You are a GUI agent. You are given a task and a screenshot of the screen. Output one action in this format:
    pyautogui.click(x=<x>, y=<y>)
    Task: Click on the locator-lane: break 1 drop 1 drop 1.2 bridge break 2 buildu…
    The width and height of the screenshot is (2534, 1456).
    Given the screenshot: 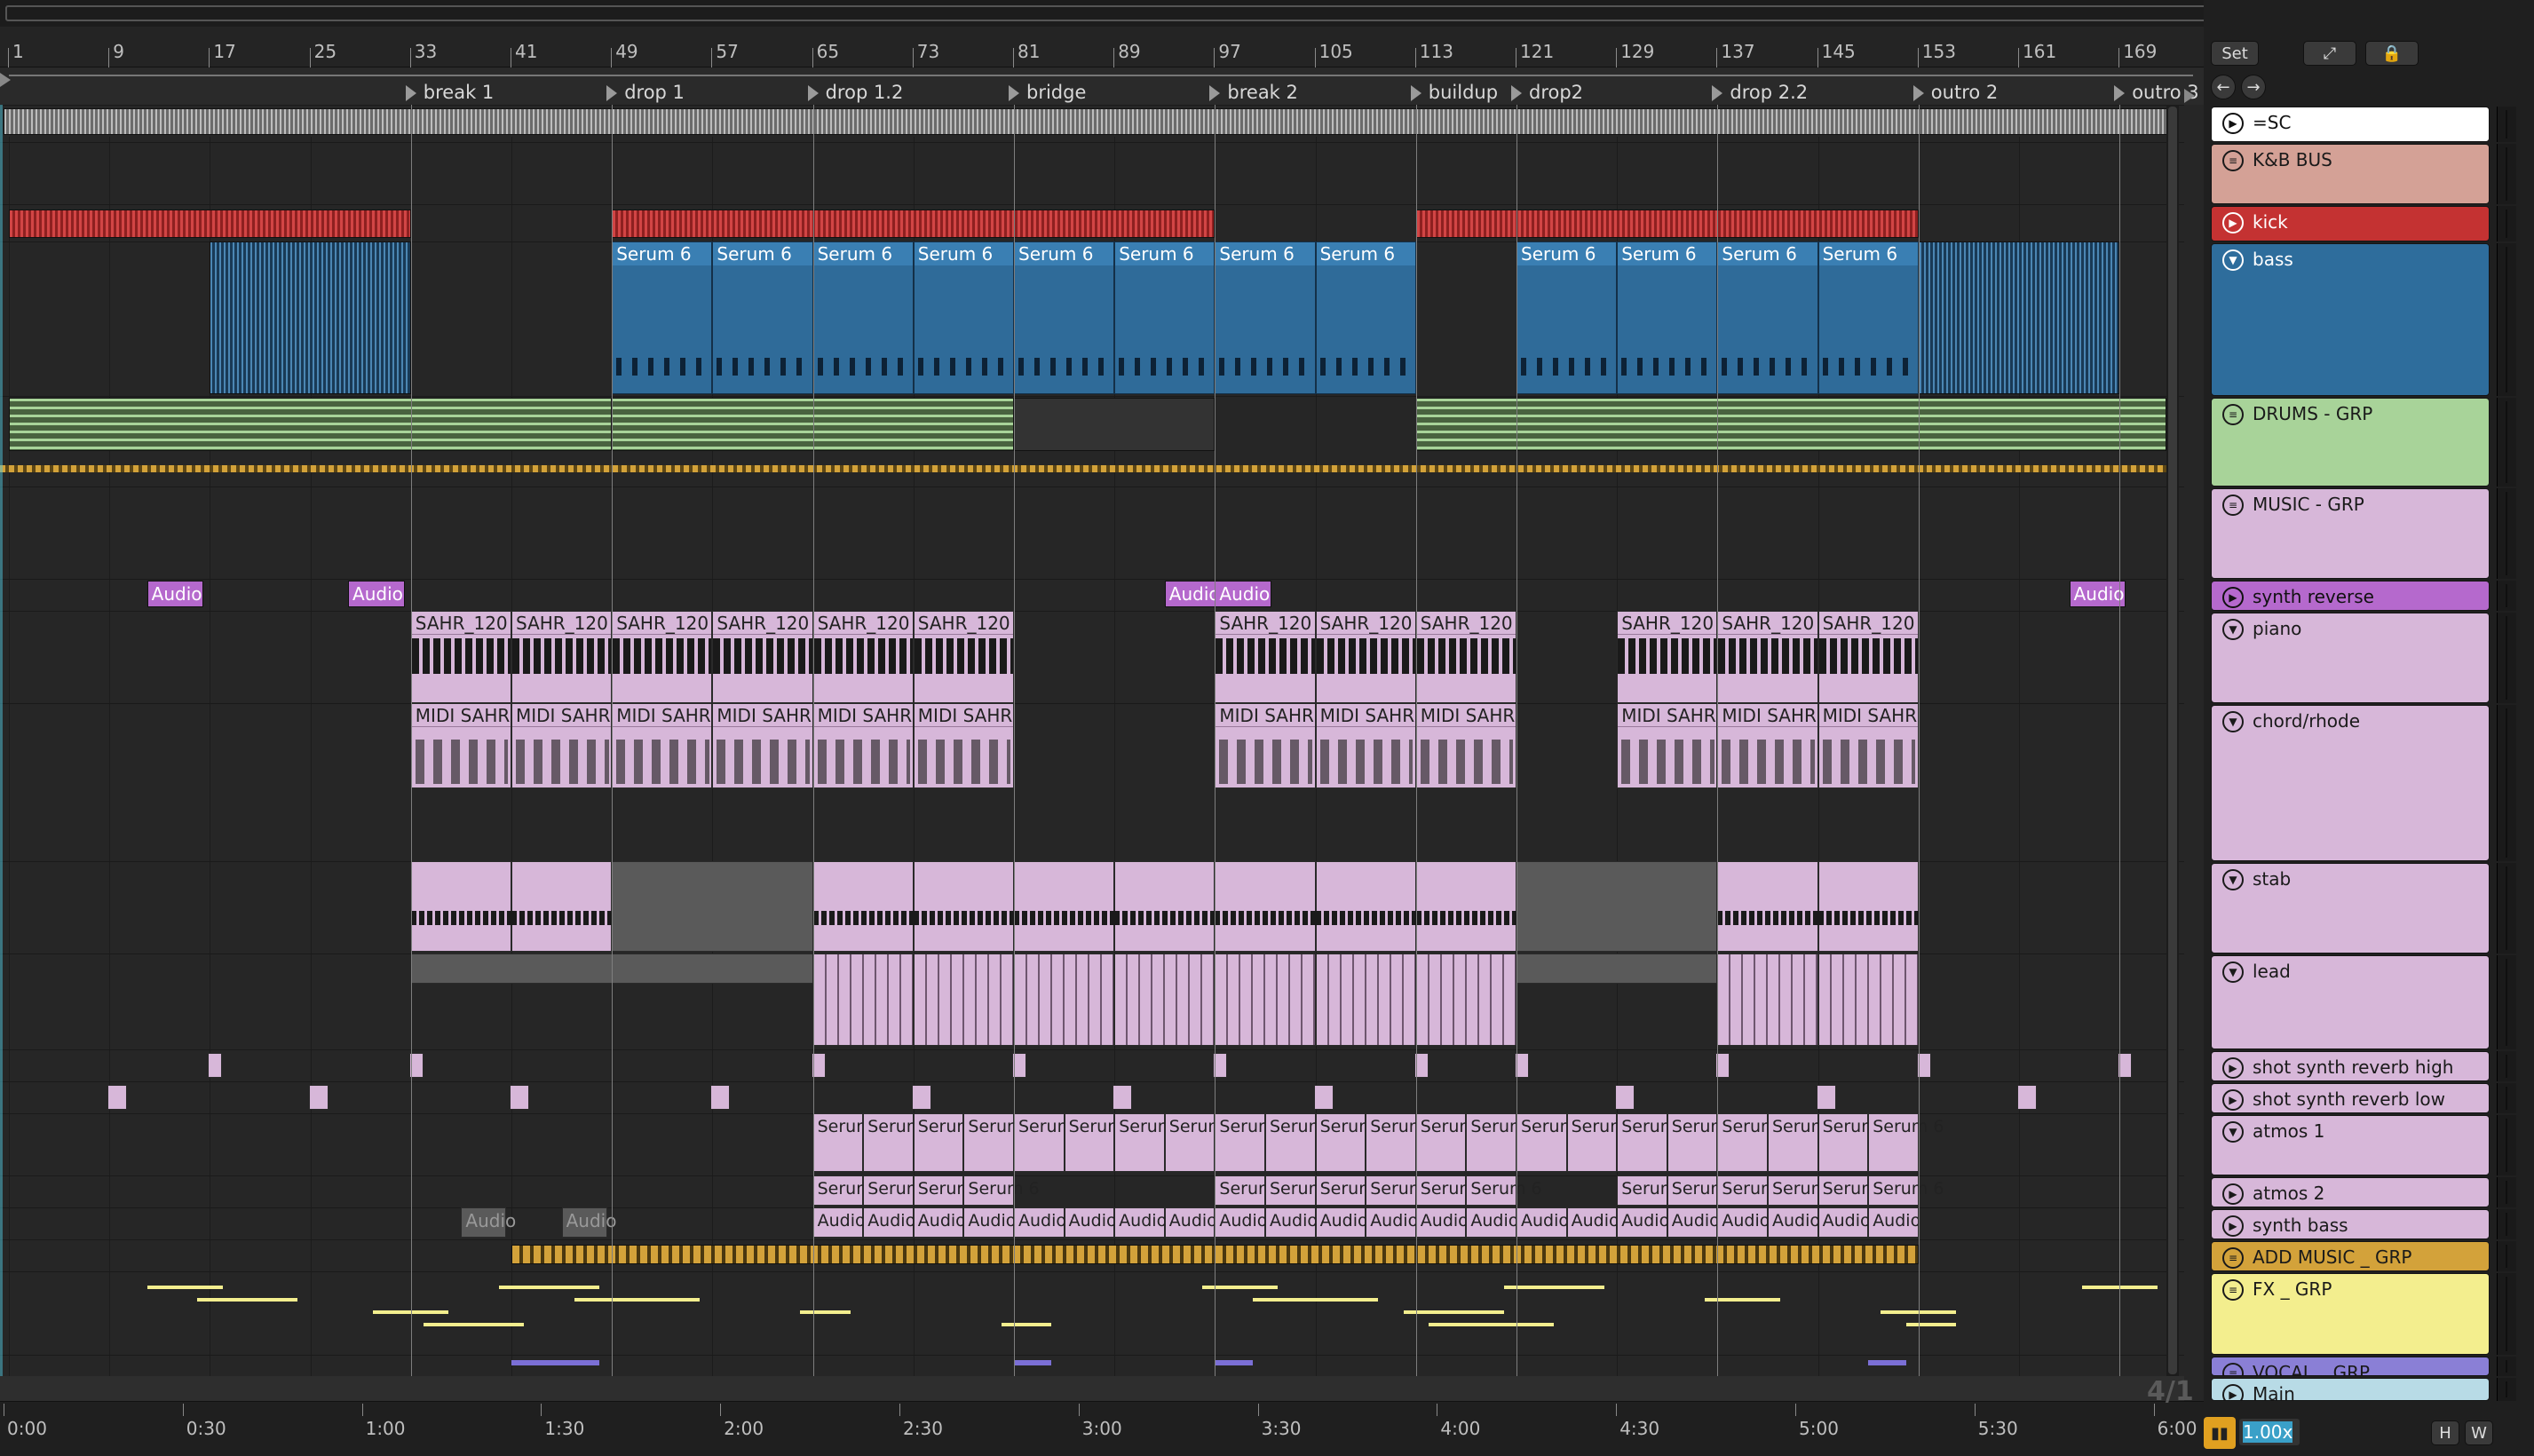 What is the action you would take?
    pyautogui.click(x=1102, y=86)
    